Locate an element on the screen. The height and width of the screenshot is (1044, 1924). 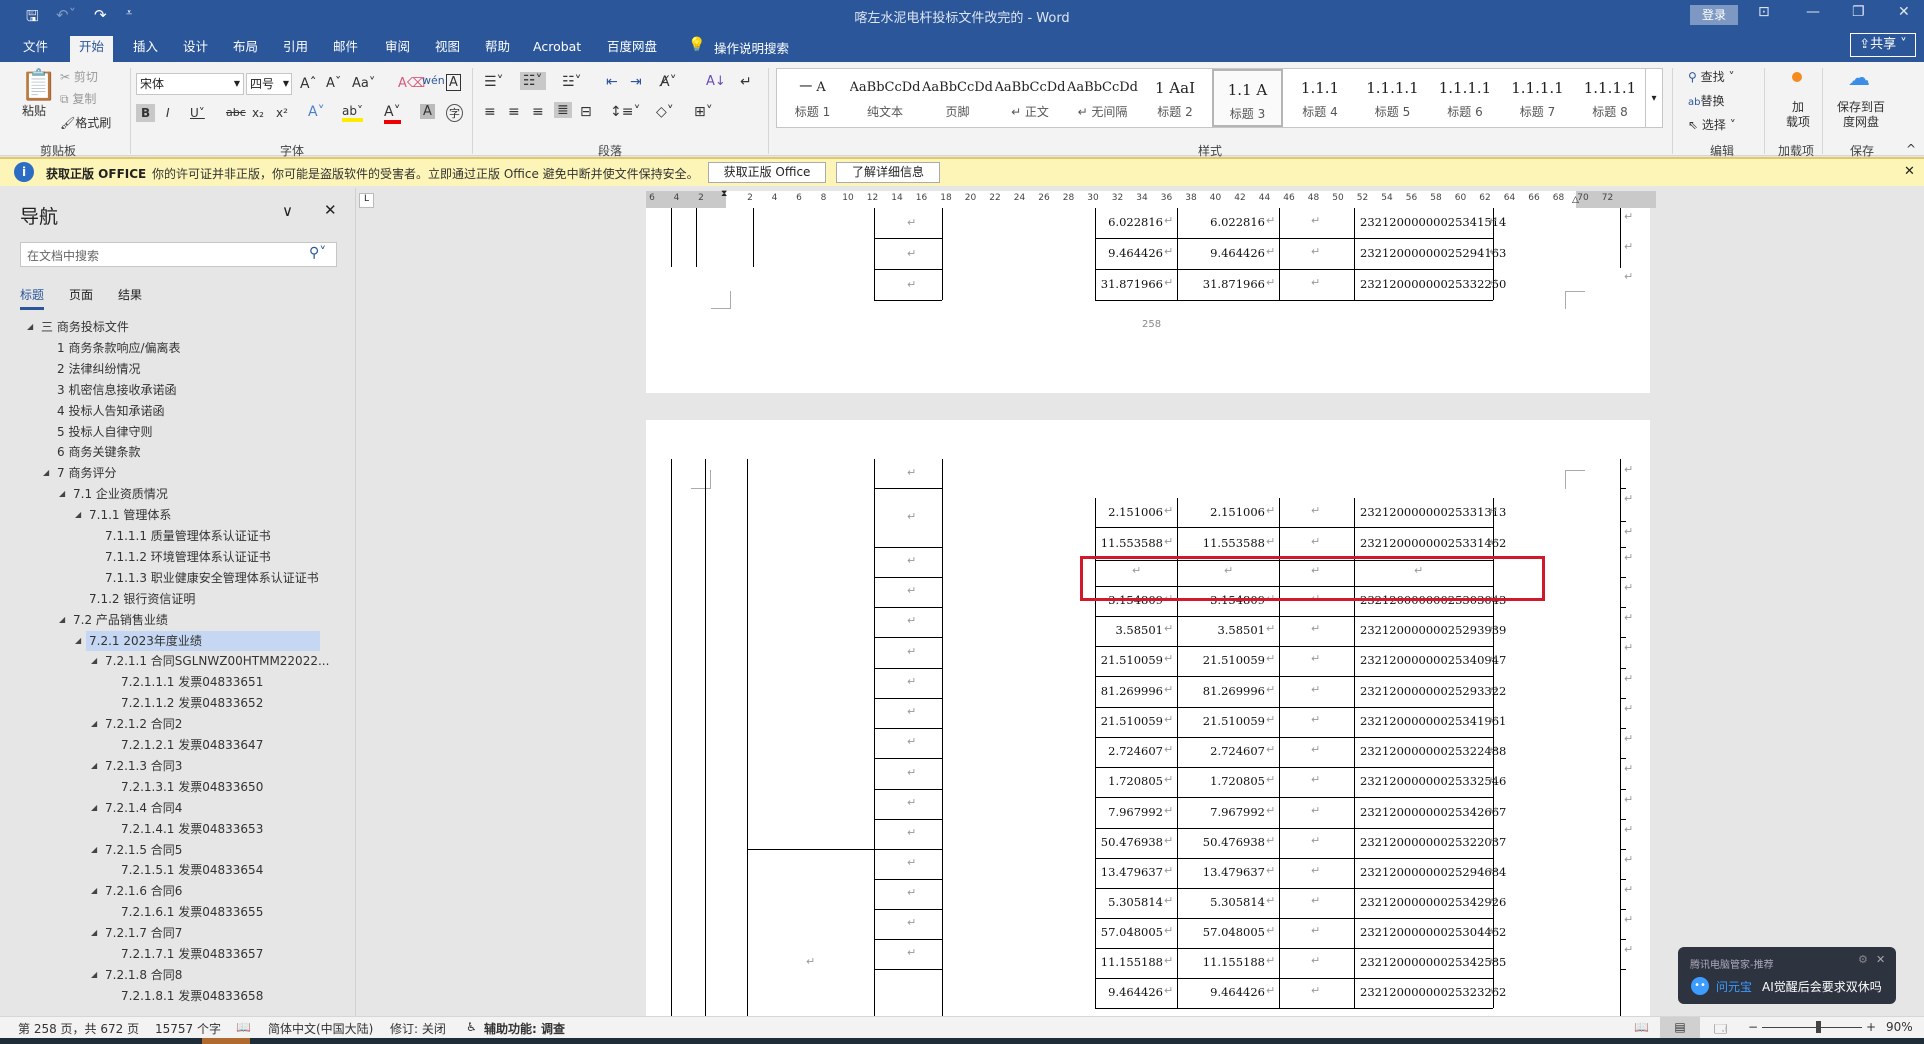
underline-button: U˅ is located at coordinates (197, 113).